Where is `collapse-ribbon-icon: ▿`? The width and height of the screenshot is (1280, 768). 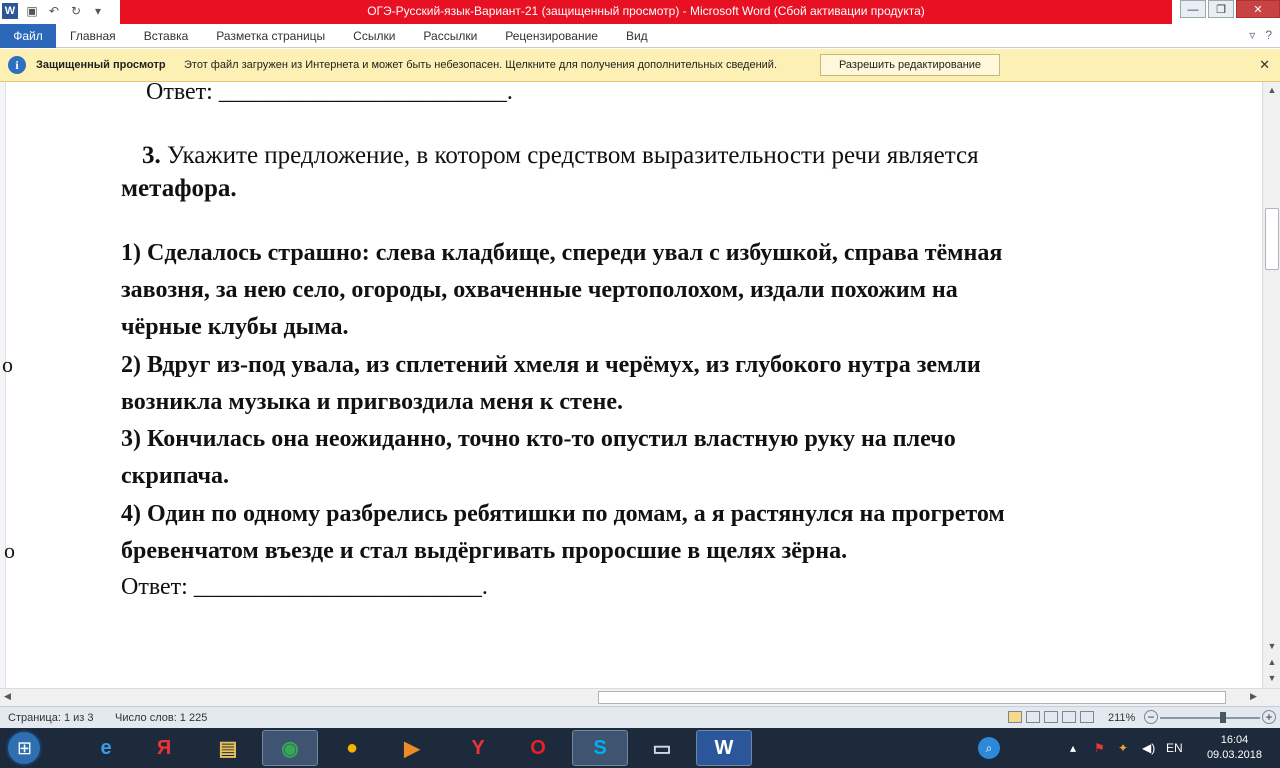 collapse-ribbon-icon: ▿ is located at coordinates (1252, 35).